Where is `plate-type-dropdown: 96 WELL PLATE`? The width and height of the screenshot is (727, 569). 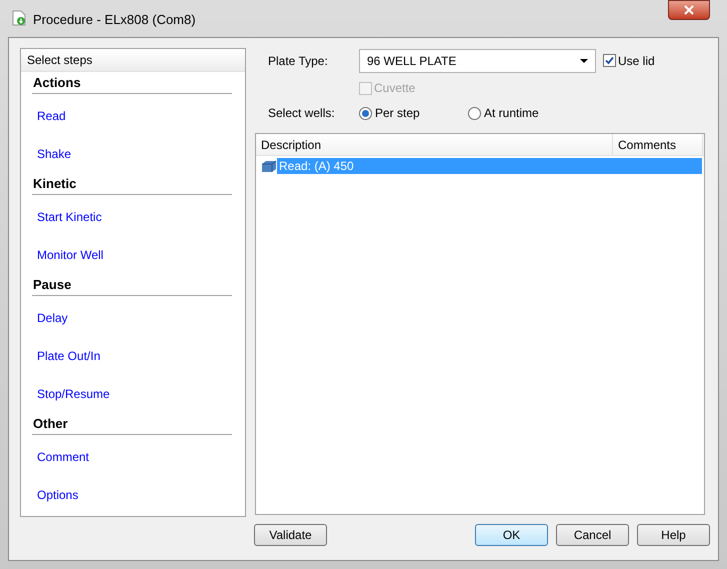
plate-type-dropdown: 96 WELL PLATE is located at coordinates (477, 60).